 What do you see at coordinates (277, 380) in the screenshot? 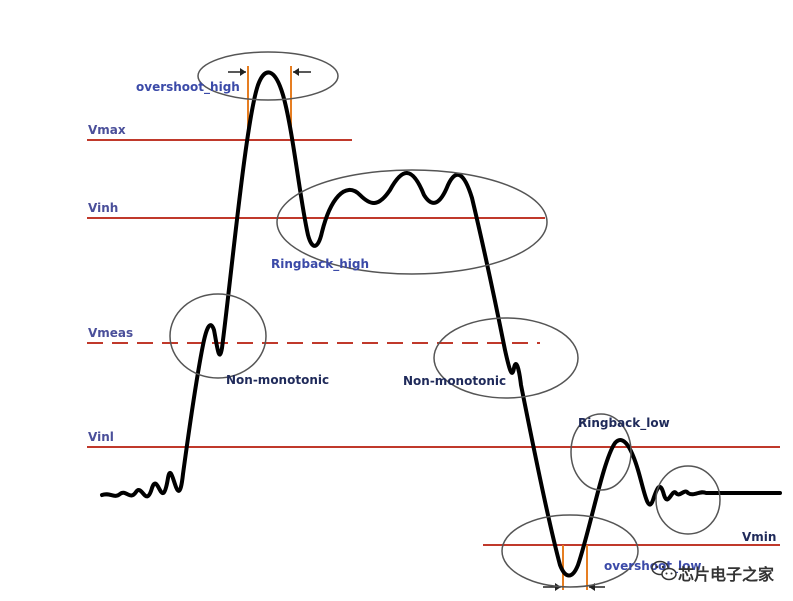
I see `non-monotonic-rise-label: Non-monotonic` at bounding box center [277, 380].